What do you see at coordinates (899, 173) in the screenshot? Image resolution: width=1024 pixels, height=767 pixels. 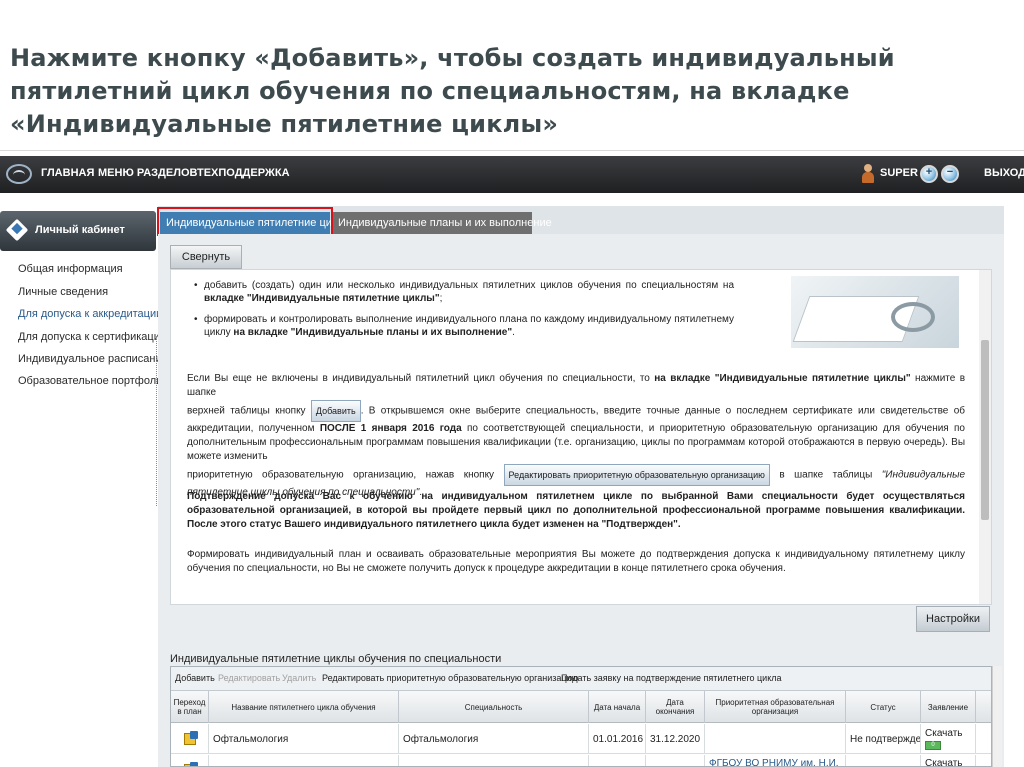 I see `username: SUPER` at bounding box center [899, 173].